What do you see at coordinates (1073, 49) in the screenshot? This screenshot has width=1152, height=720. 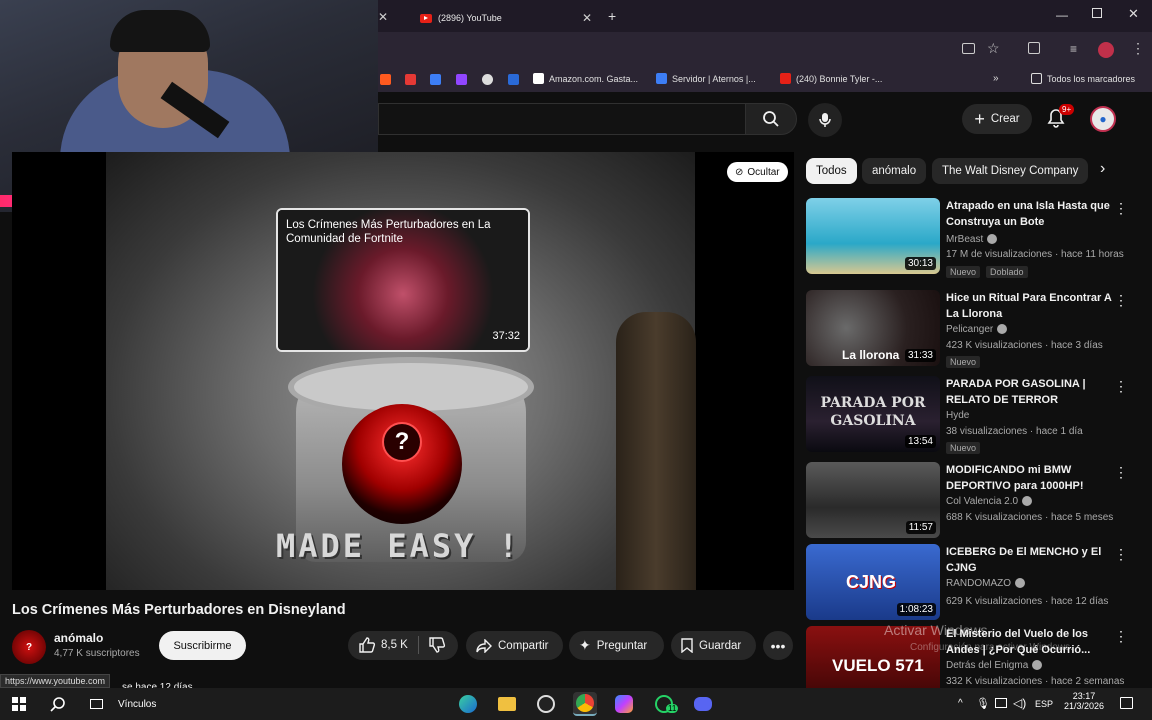 I see `media-control-icon: ≡` at bounding box center [1073, 49].